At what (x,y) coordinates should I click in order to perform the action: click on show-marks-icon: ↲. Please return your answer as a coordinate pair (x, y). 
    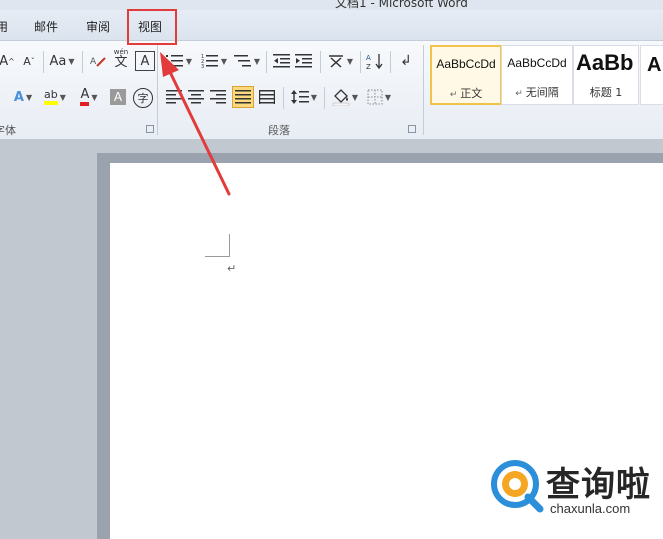
    Looking at the image, I should click on (406, 61).